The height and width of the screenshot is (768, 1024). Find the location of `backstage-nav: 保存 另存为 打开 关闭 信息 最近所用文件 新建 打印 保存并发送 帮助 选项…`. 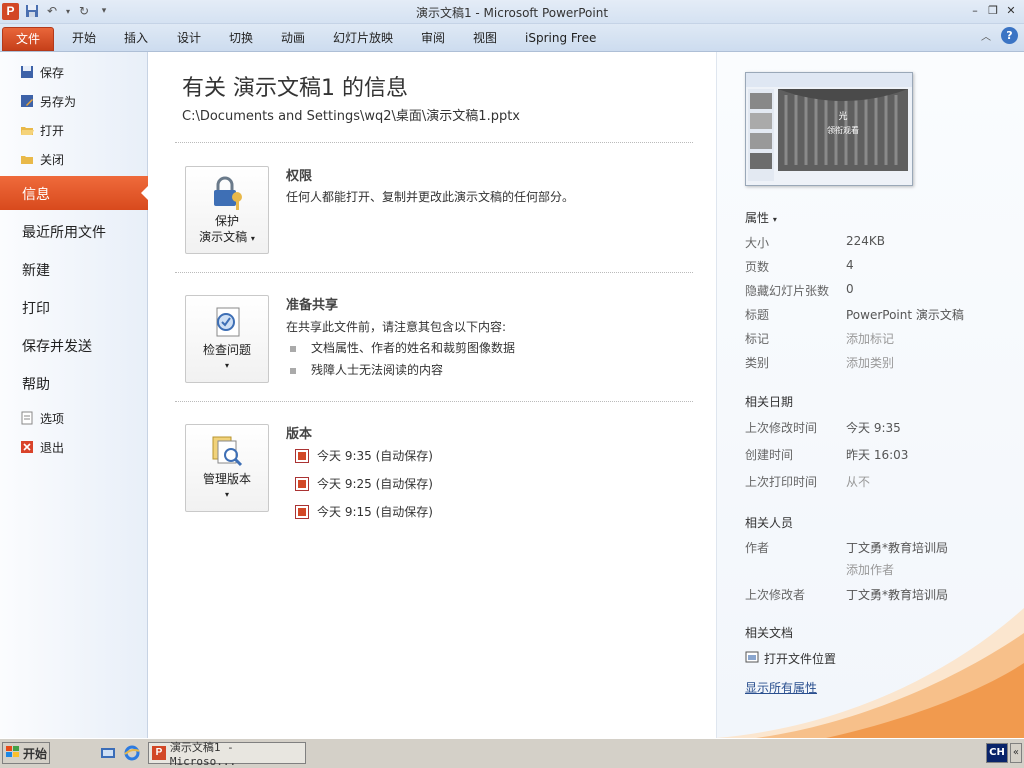

backstage-nav: 保存 另存为 打开 关闭 信息 最近所用文件 新建 打印 保存并发送 帮助 选项… is located at coordinates (74, 395).